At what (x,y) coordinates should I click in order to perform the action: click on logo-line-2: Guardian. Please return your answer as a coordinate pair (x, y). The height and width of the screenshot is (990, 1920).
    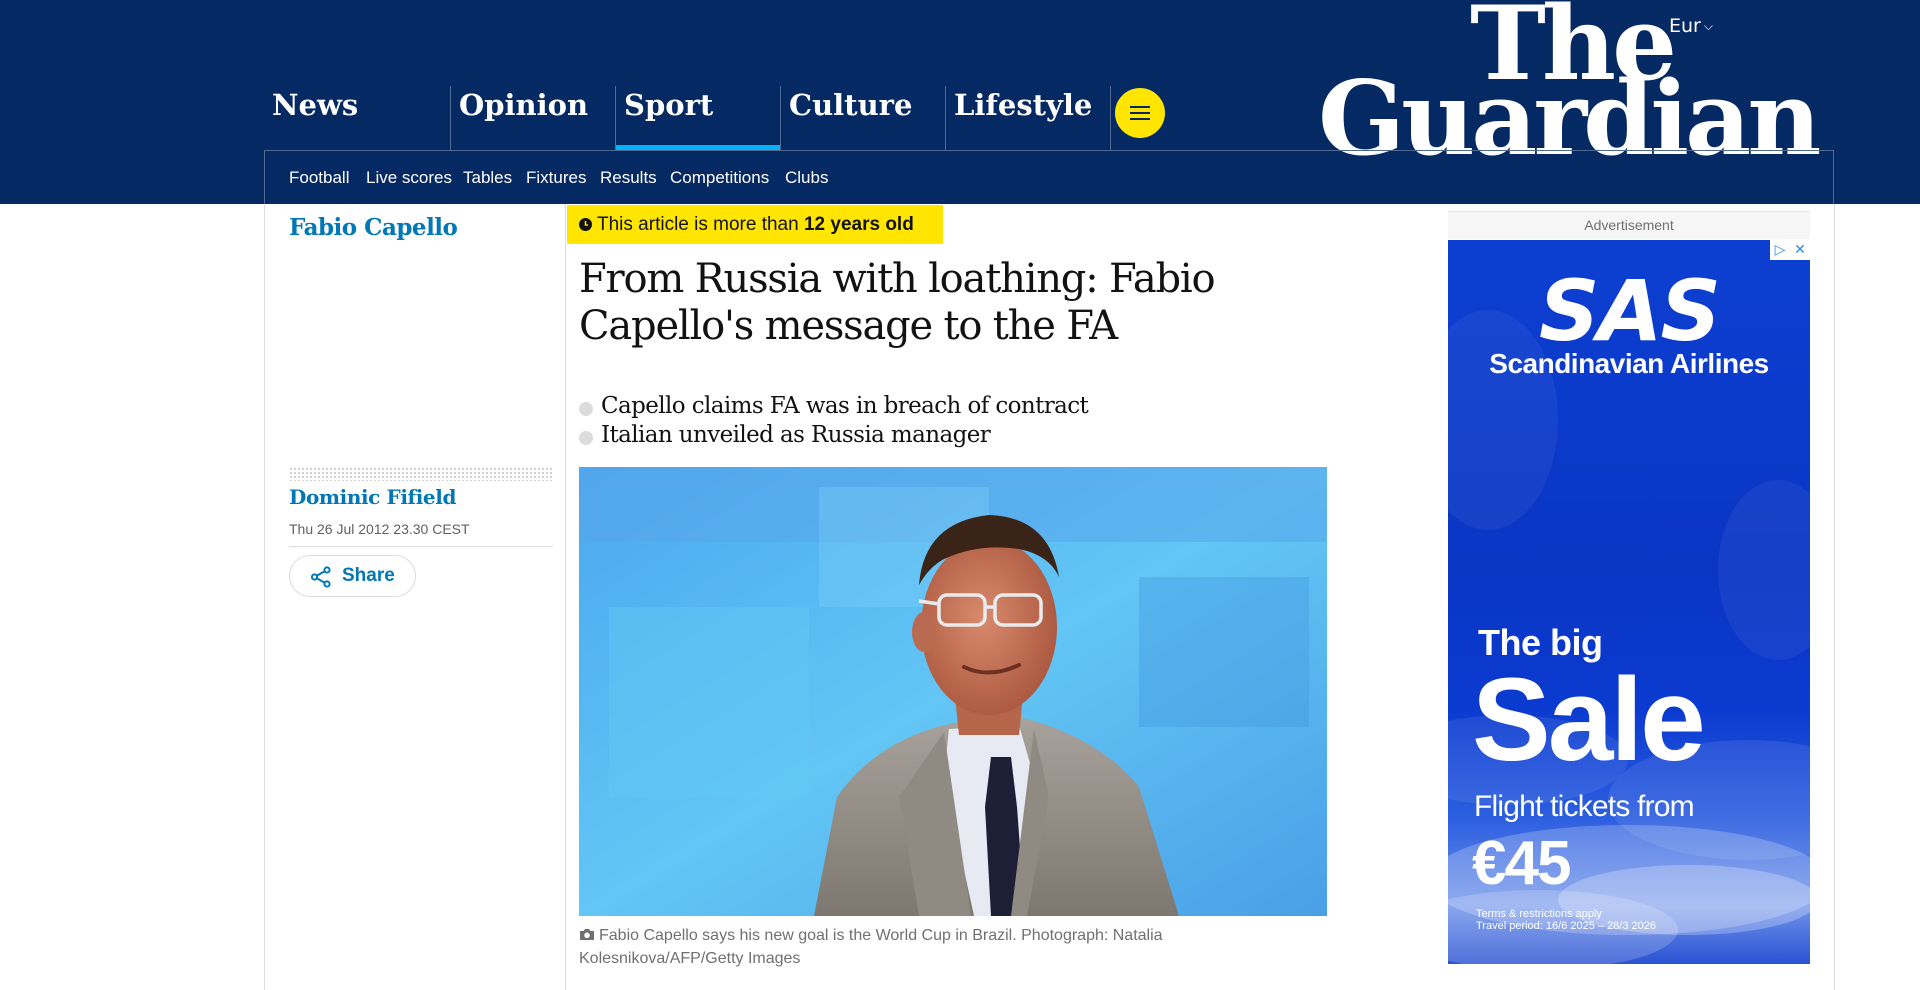
    Looking at the image, I should click on (1569, 119).